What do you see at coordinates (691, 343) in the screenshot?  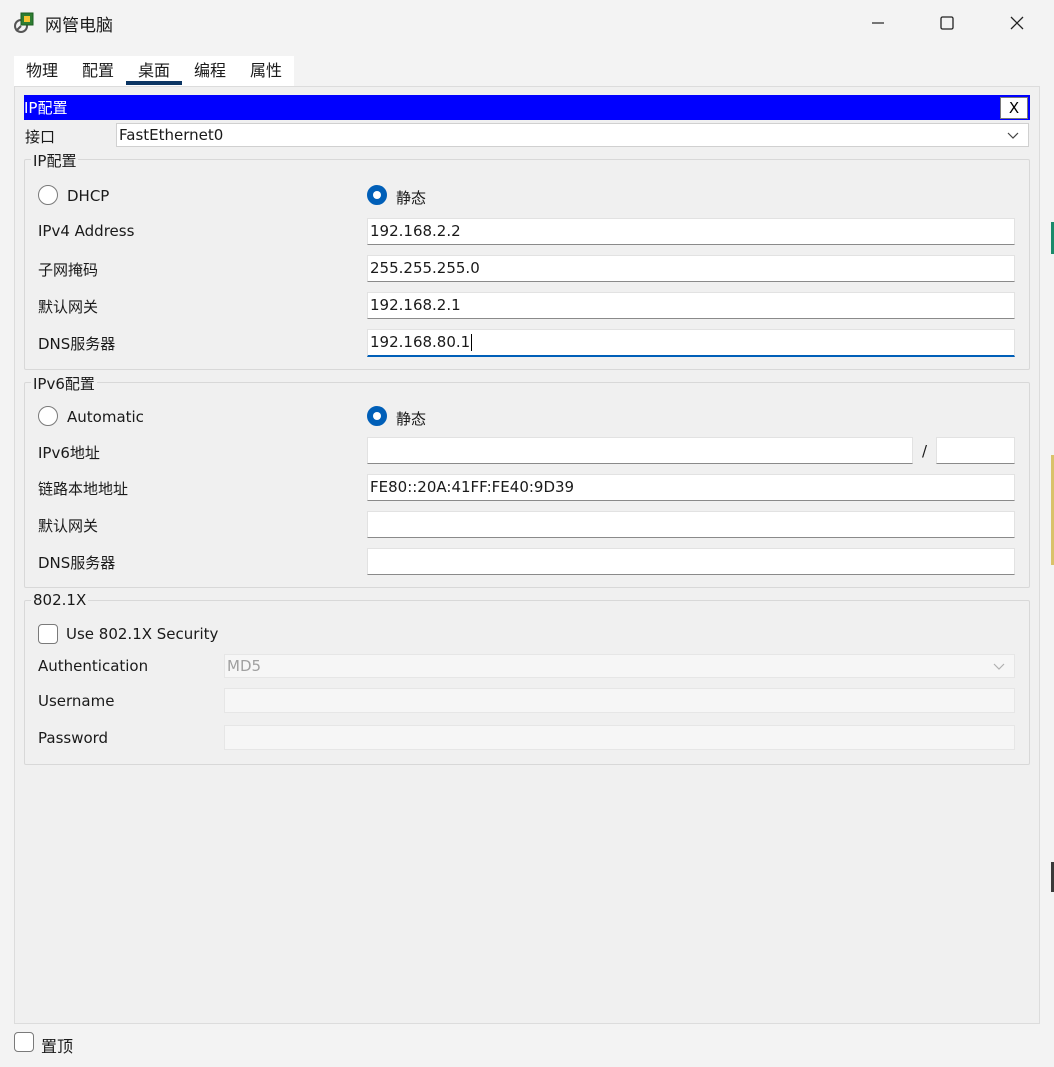 I see `ipv4-dns-input: 192.168.80.1` at bounding box center [691, 343].